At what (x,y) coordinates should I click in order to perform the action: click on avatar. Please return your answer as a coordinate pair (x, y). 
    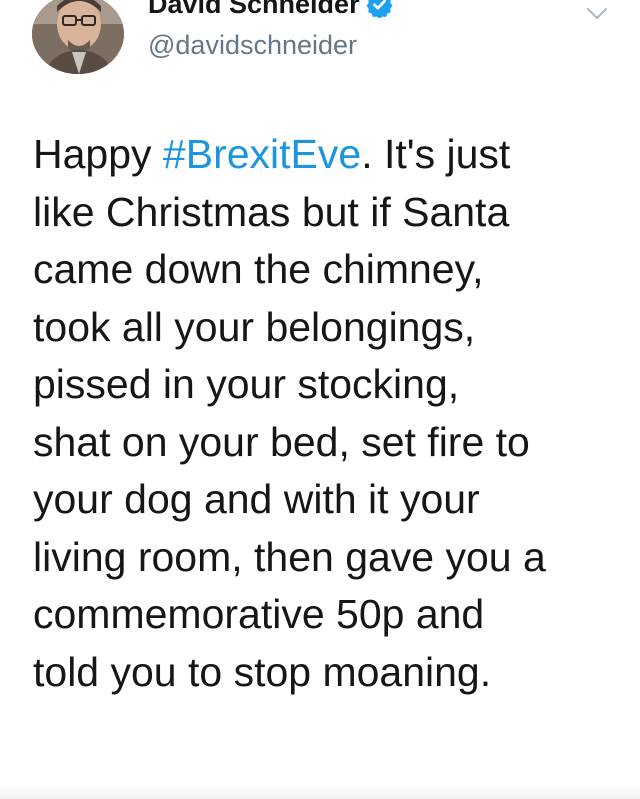
    Looking at the image, I should click on (78, 37).